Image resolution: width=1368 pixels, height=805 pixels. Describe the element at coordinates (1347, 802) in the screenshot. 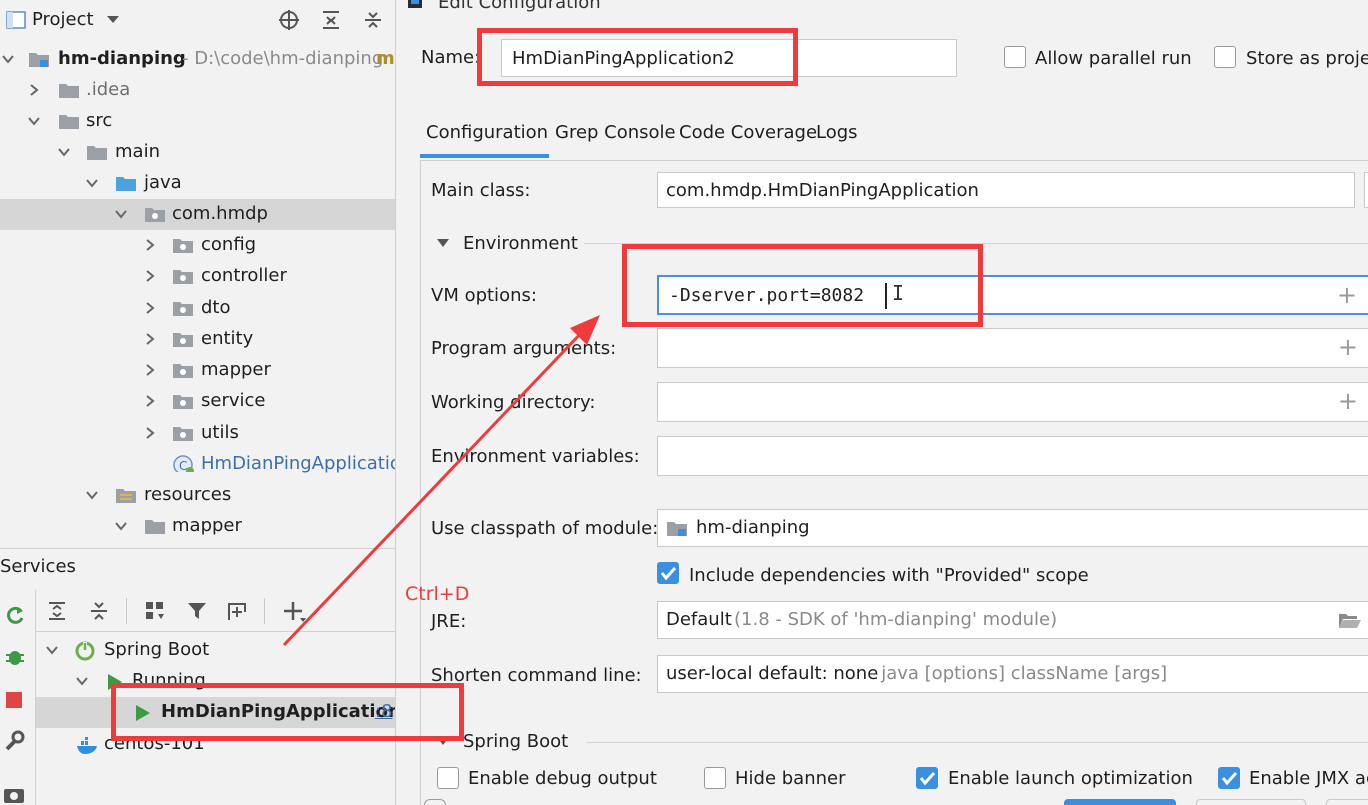

I see `apply-button` at that location.